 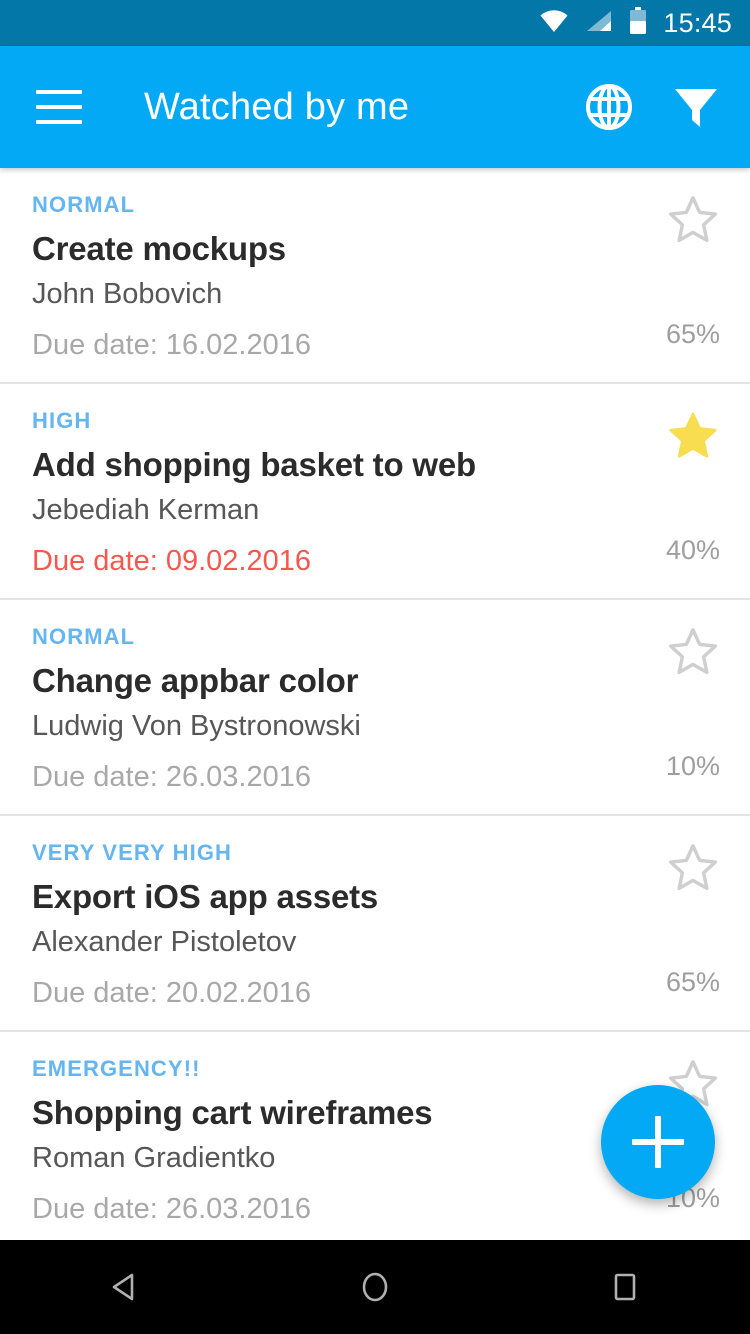 What do you see at coordinates (171, 992) in the screenshot?
I see `due-date: Due date: 20.02.2016` at bounding box center [171, 992].